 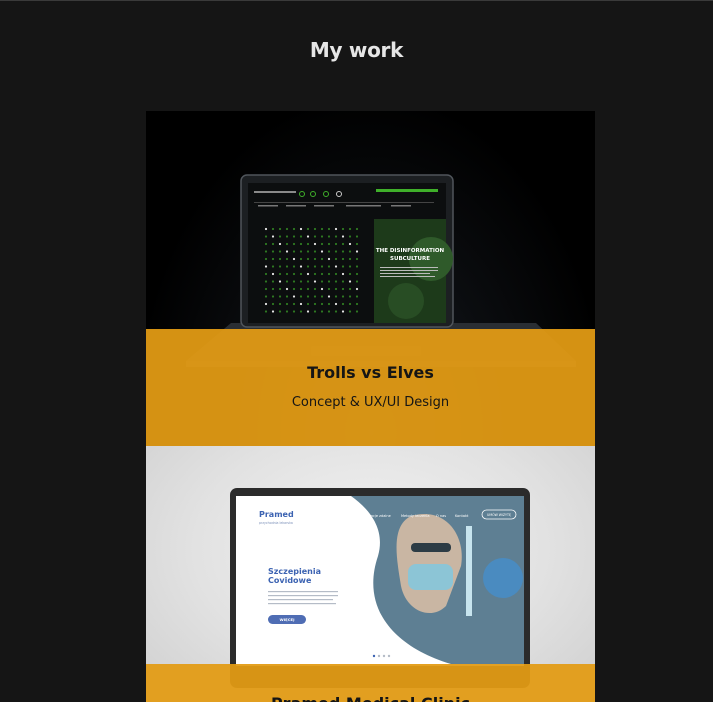 I want to click on project-title: Pramed Medical Clinic, so click(x=370, y=698).